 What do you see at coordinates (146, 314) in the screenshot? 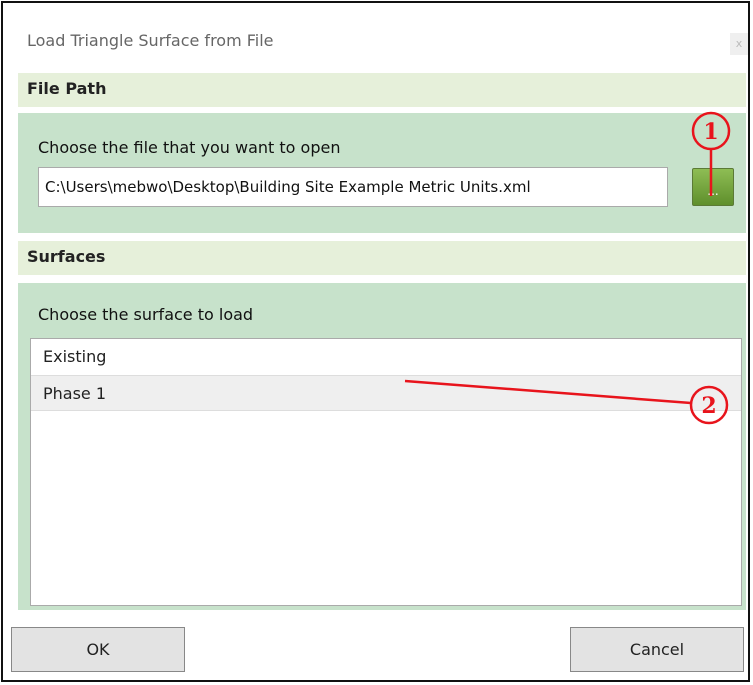
I see `surfaces-prompt: Choose the surface to load` at bounding box center [146, 314].